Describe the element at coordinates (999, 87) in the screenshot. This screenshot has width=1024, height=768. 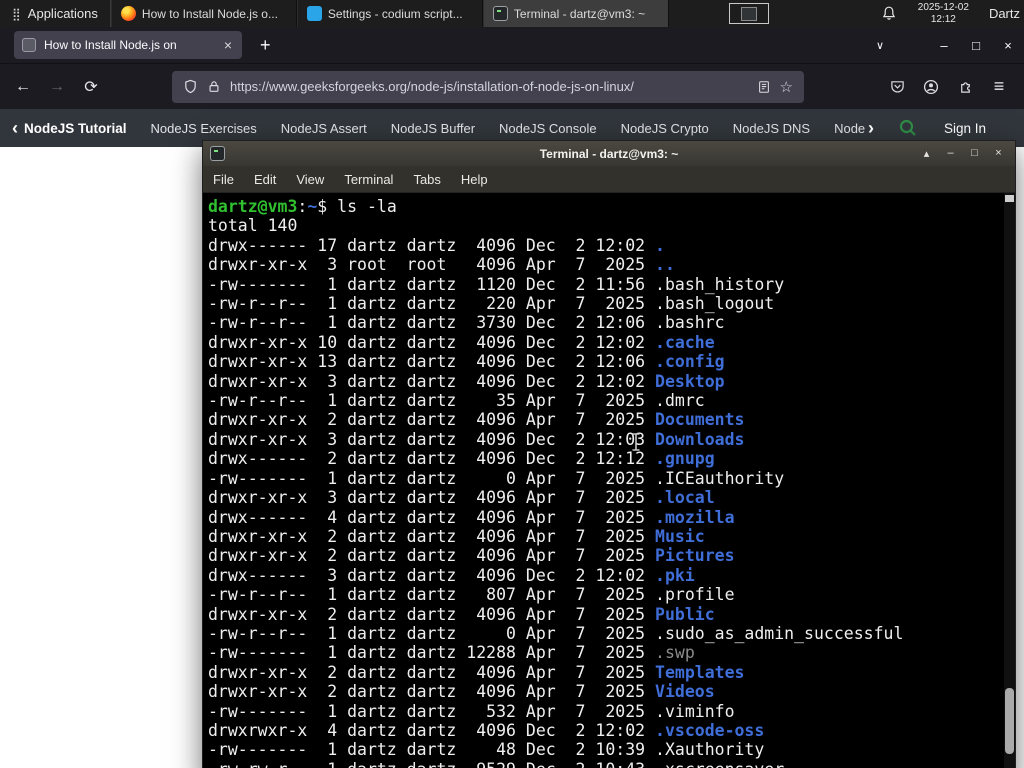
I see `menu-hamburger-icon: ≡` at that location.